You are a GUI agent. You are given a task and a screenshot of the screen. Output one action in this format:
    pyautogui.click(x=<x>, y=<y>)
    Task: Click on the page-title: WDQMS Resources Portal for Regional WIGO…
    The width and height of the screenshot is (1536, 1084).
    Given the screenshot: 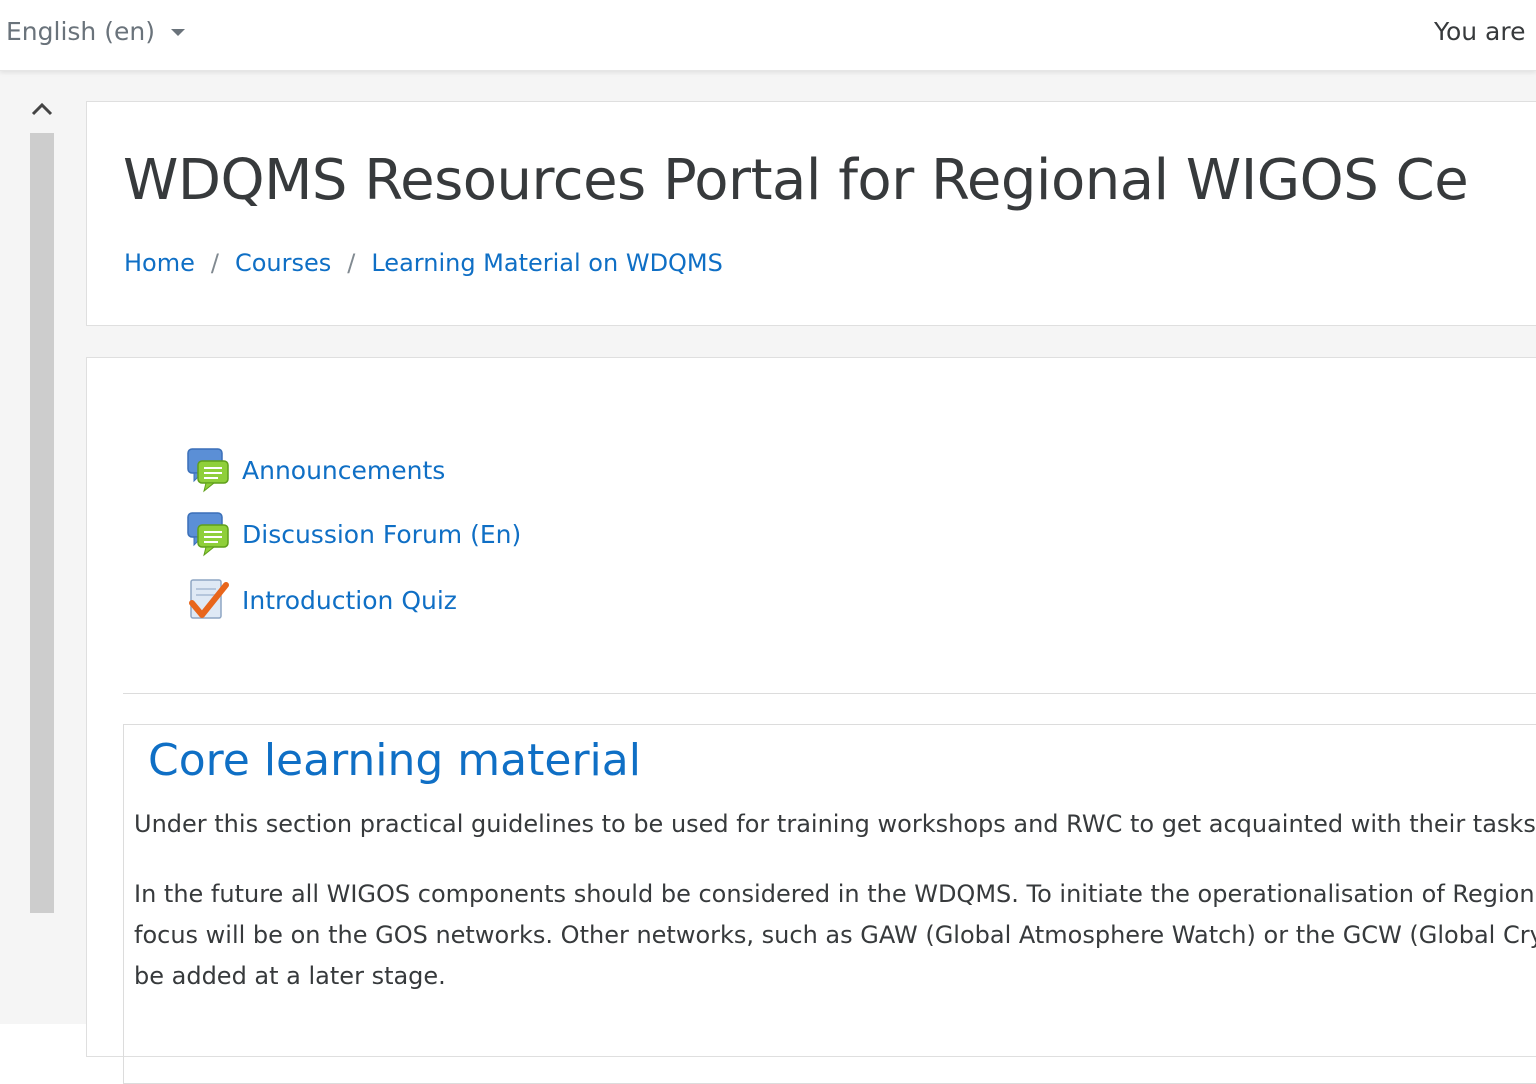 What is the action you would take?
    pyautogui.click(x=796, y=180)
    